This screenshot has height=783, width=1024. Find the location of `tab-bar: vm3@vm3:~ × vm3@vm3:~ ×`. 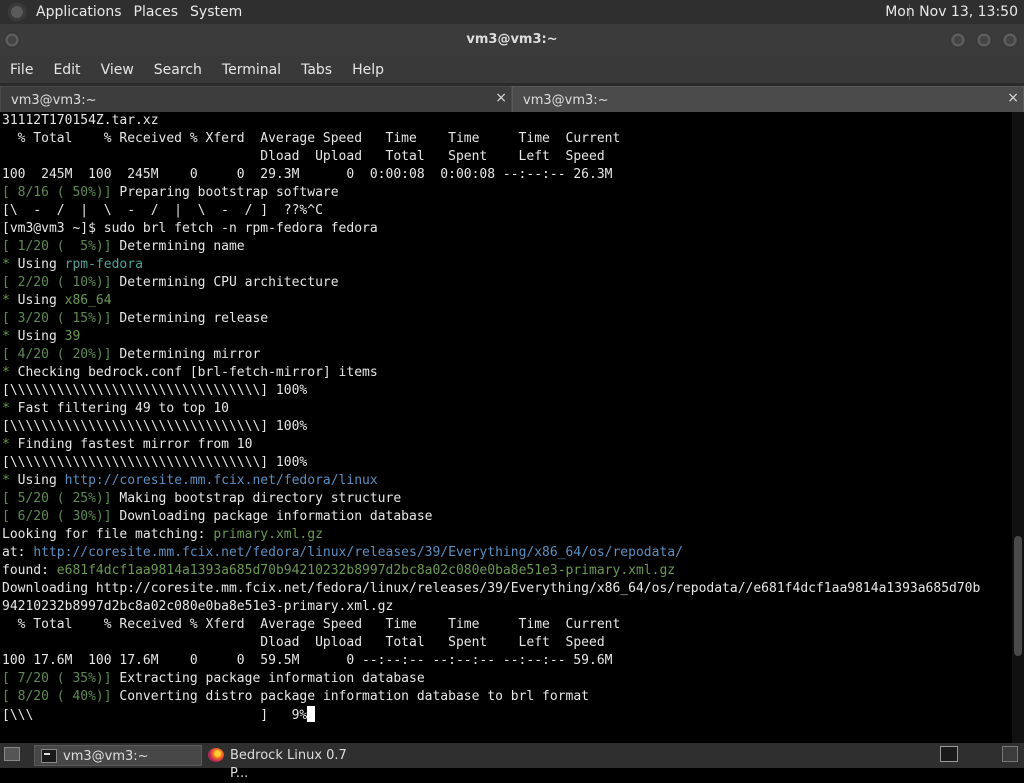

tab-bar: vm3@vm3:~ × vm3@vm3:~ × is located at coordinates (512, 98).